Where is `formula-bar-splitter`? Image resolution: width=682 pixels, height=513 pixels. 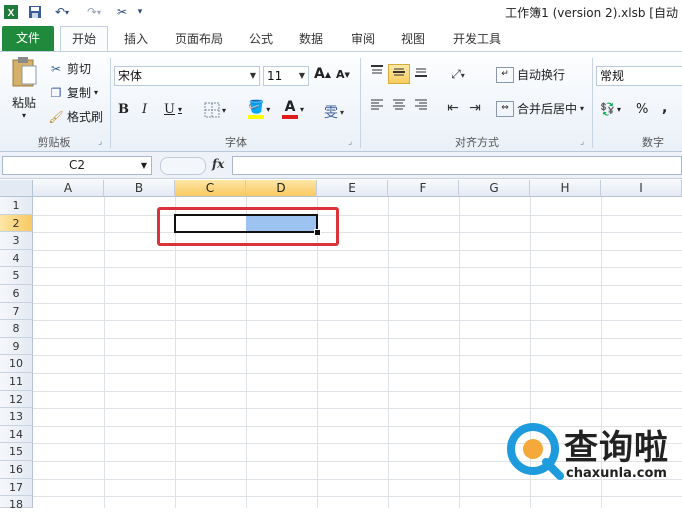
formula-bar-splitter is located at coordinates (183, 166).